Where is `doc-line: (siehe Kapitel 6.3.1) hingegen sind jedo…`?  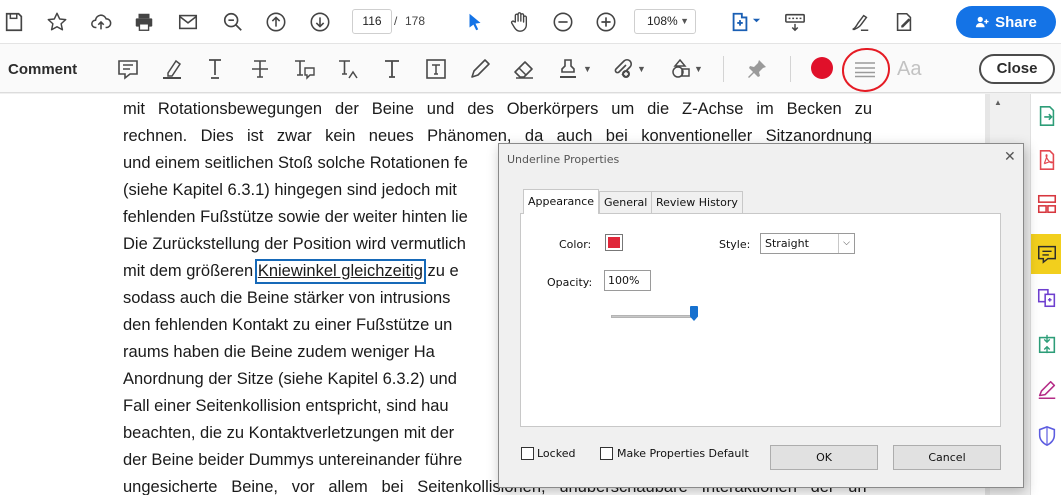
doc-line: (siehe Kapitel 6.3.1) hingegen sind jedo… is located at coordinates (290, 190).